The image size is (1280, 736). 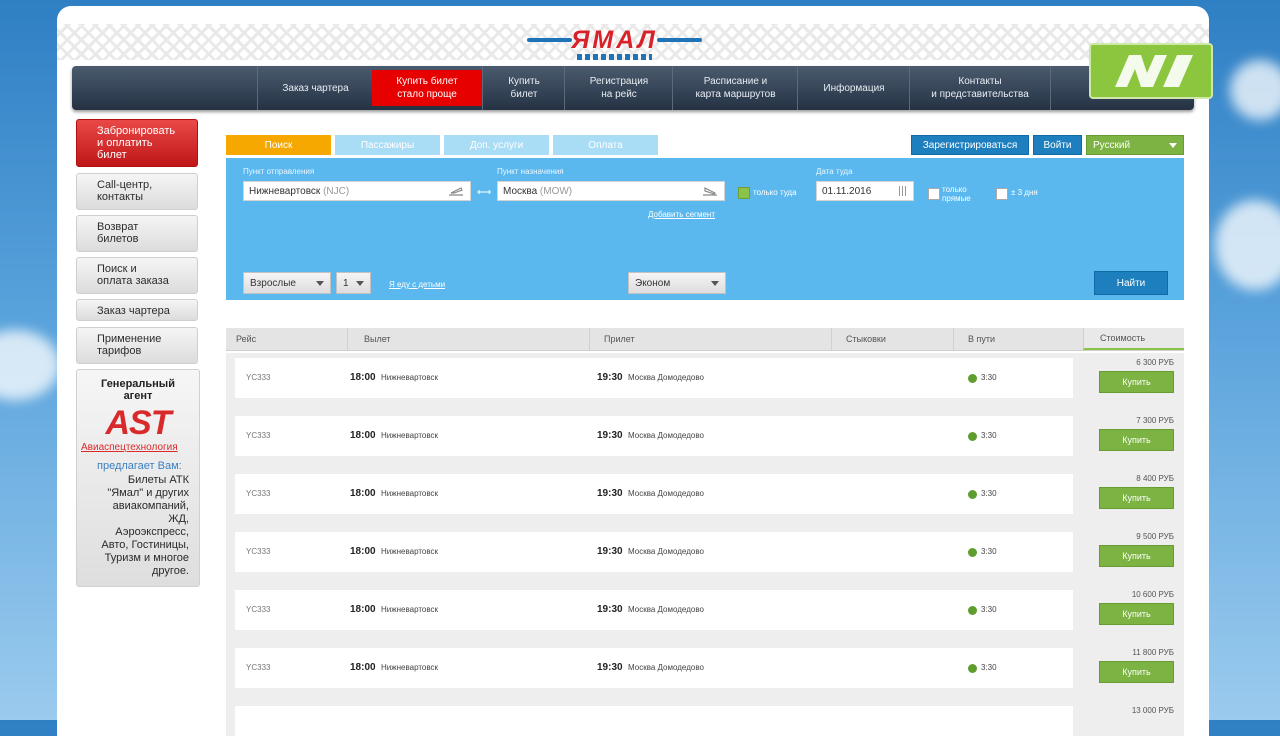 What do you see at coordinates (956, 194) in the screenshot?
I see `direct-only-label: только прямые` at bounding box center [956, 194].